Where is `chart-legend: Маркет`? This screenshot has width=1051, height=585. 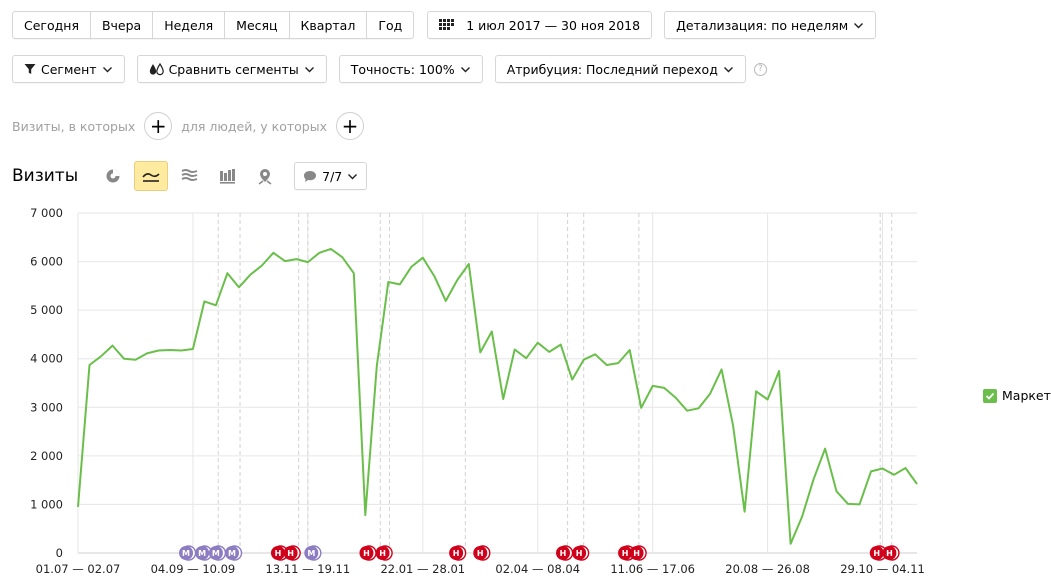 chart-legend: Маркет is located at coordinates (1017, 395).